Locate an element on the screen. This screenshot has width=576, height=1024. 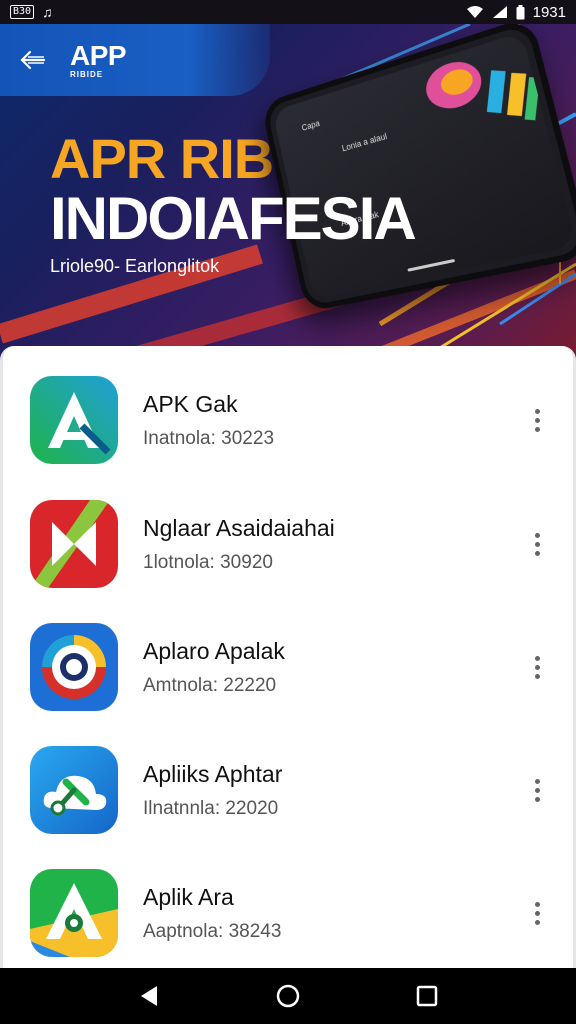
phone-graphics is located at coordinates (484, 92).